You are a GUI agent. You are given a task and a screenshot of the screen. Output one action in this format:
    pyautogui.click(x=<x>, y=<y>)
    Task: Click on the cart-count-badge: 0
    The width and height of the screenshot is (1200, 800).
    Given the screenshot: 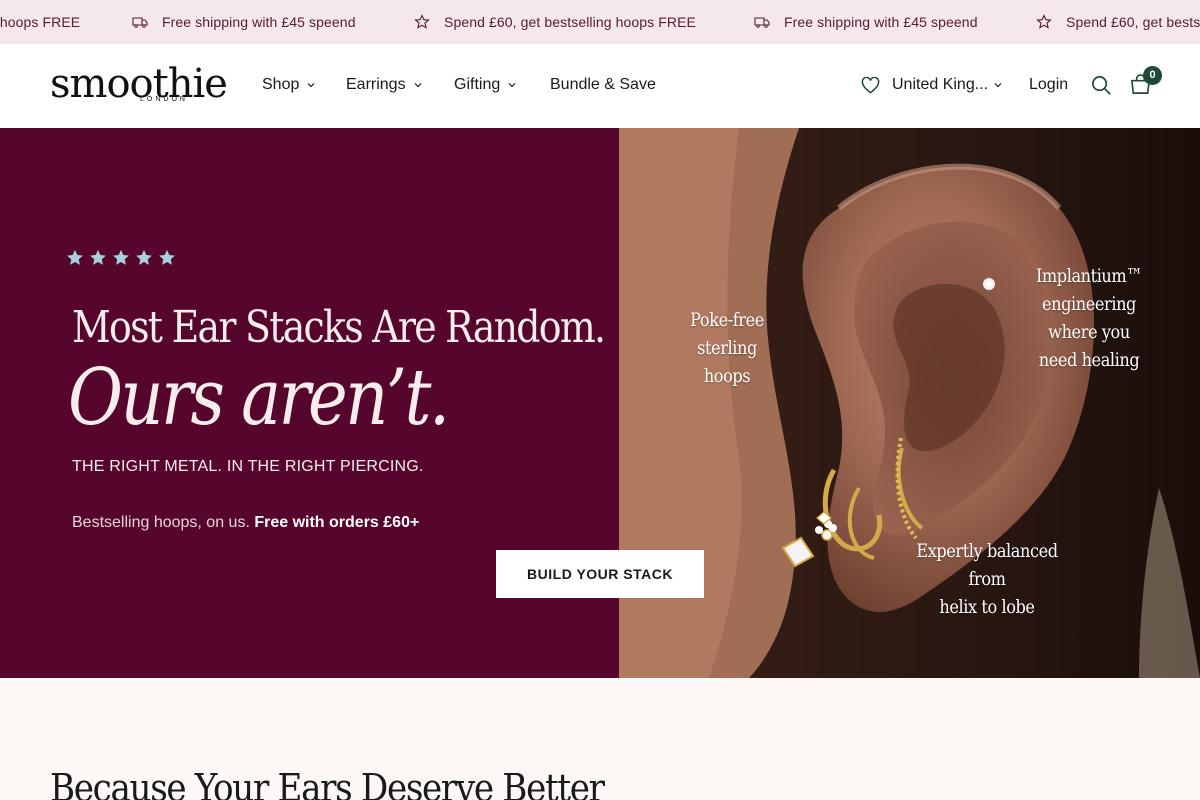 What is the action you would take?
    pyautogui.click(x=1152, y=75)
    